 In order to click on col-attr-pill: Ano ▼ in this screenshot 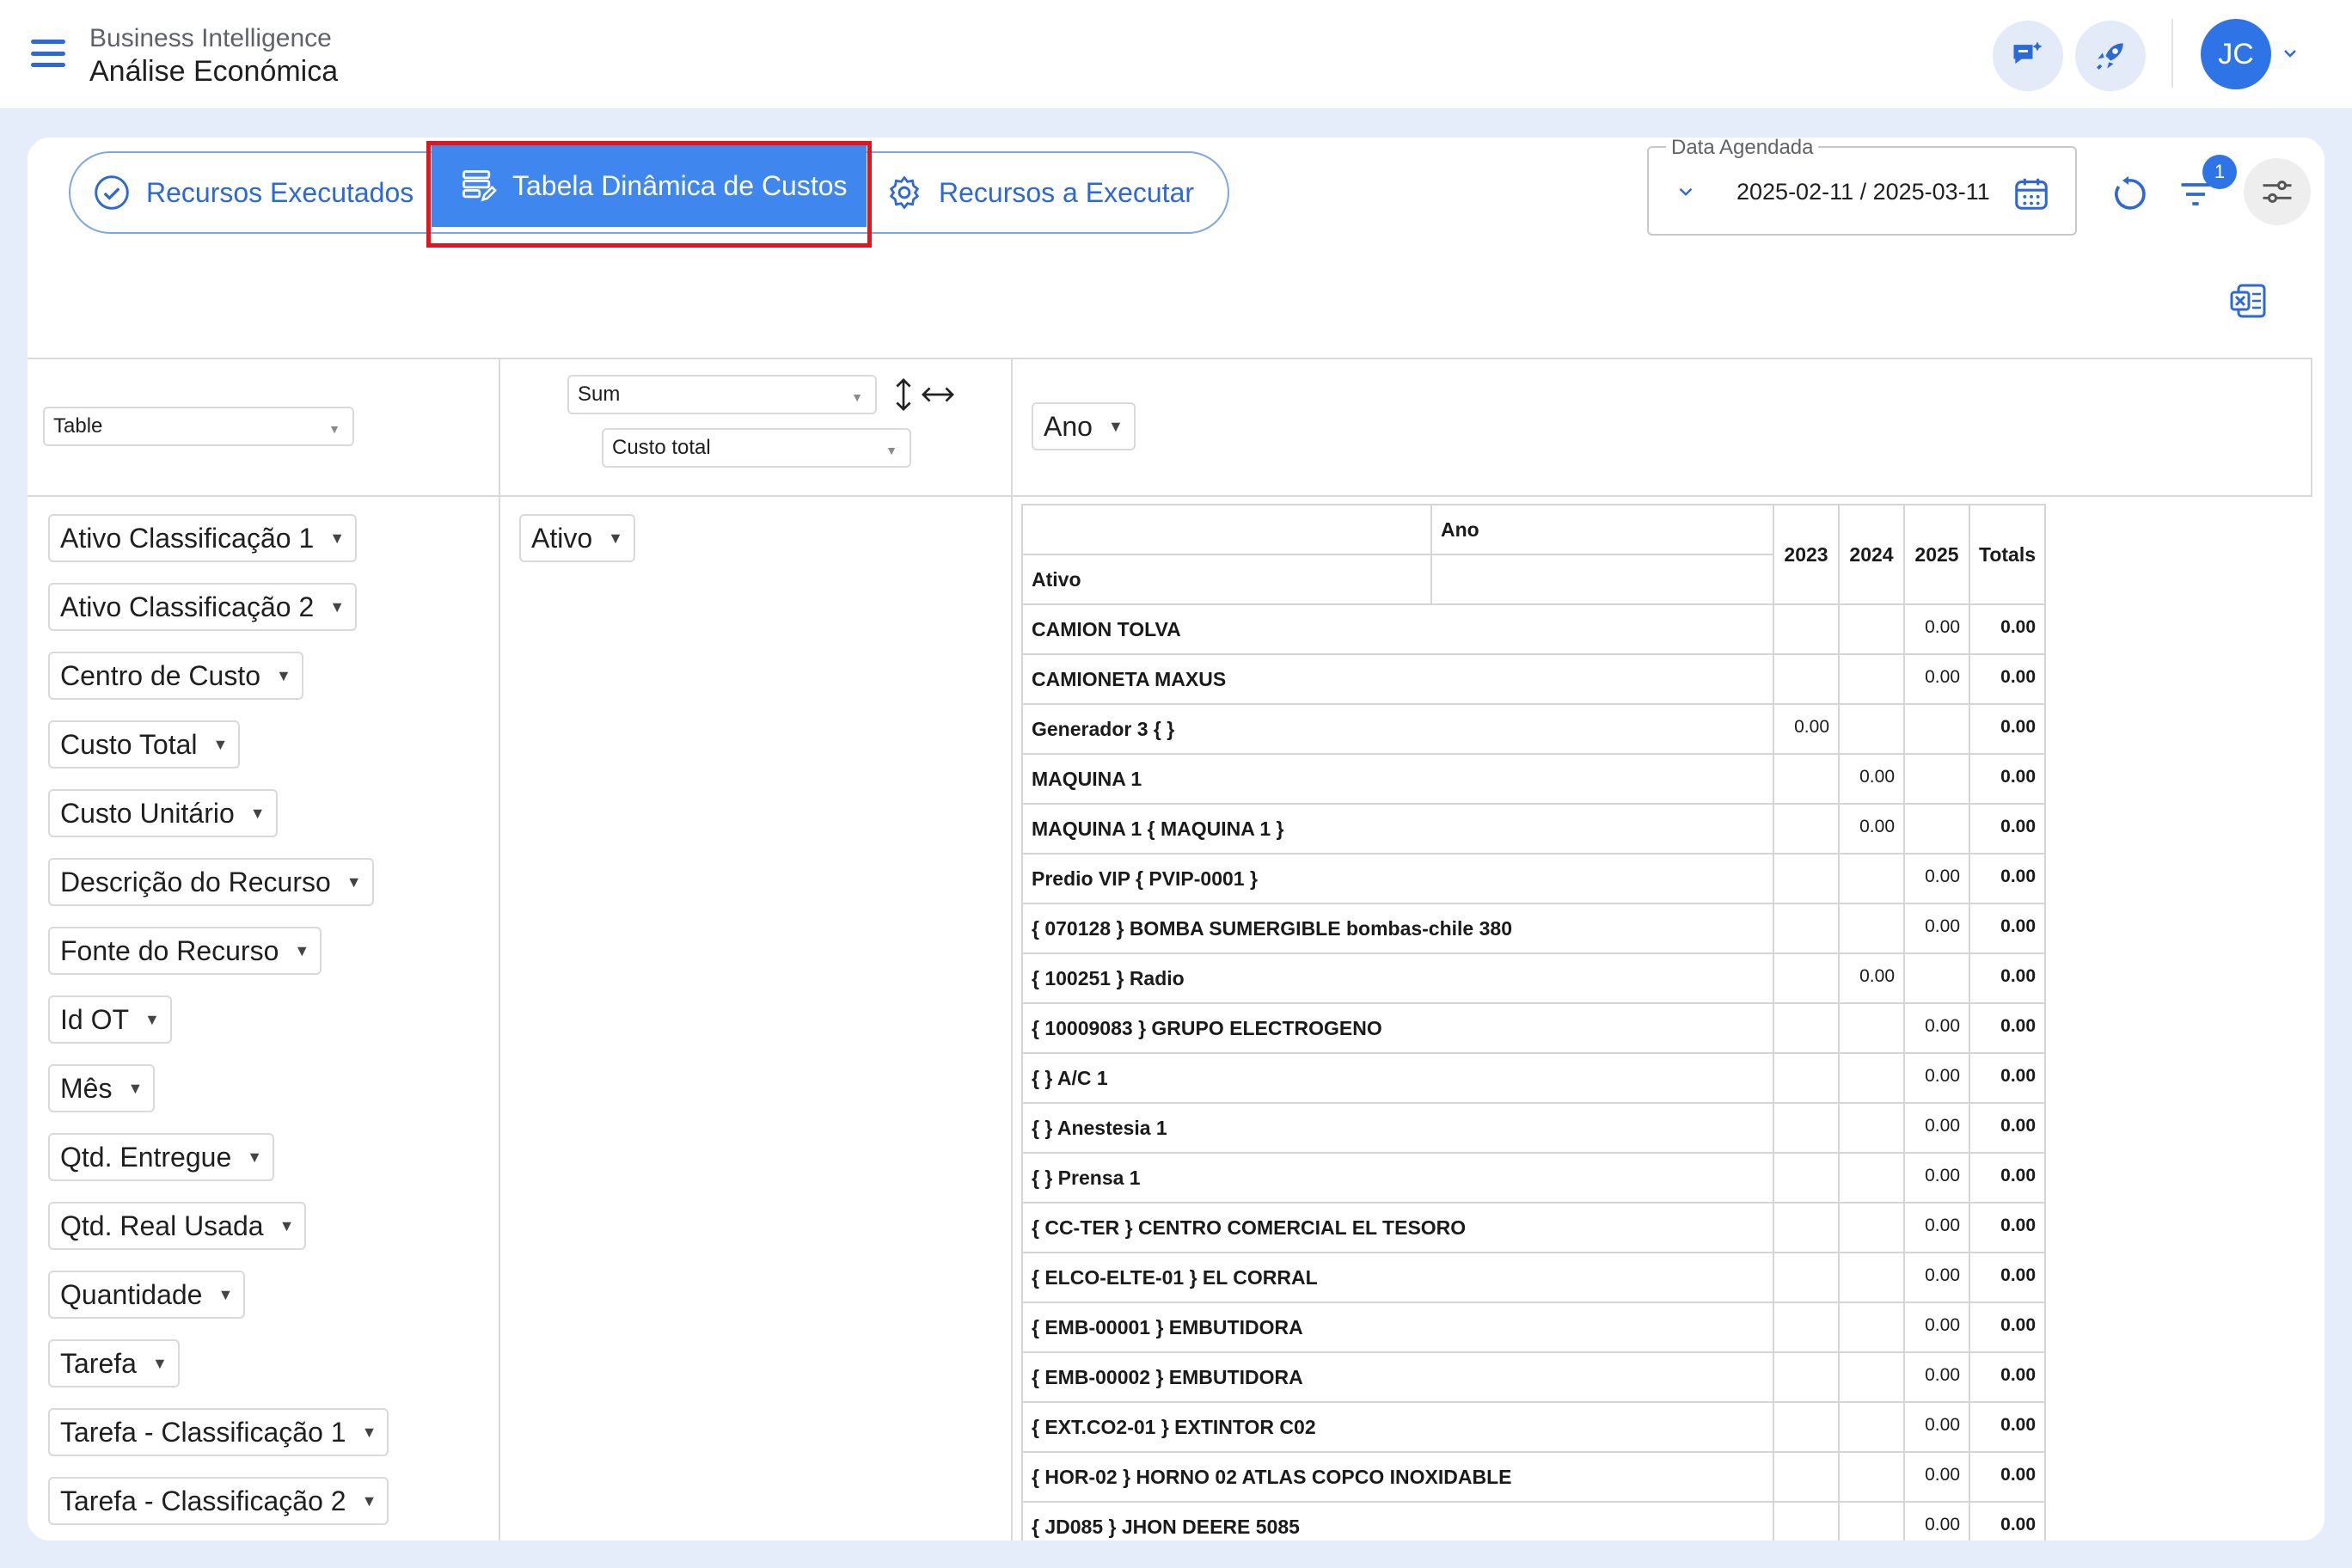, I will do `click(1084, 426)`.